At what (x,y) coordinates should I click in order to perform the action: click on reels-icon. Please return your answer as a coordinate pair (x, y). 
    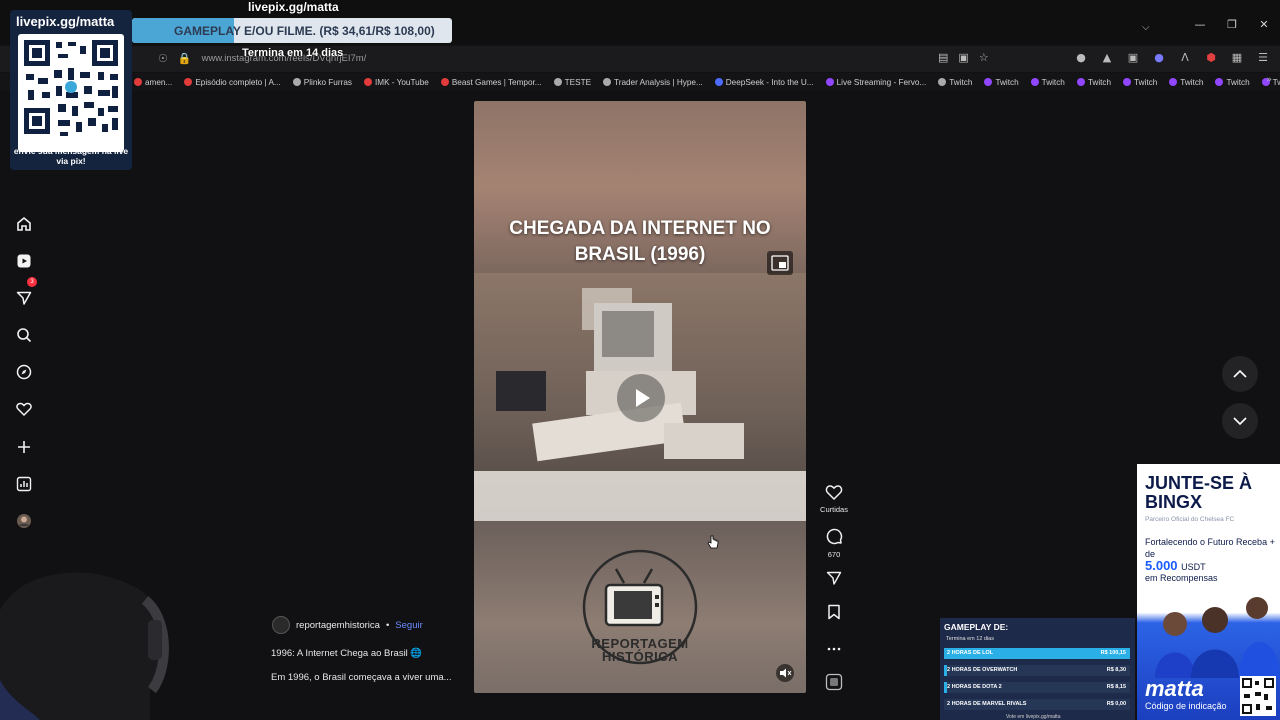
    Looking at the image, I should click on (24, 261).